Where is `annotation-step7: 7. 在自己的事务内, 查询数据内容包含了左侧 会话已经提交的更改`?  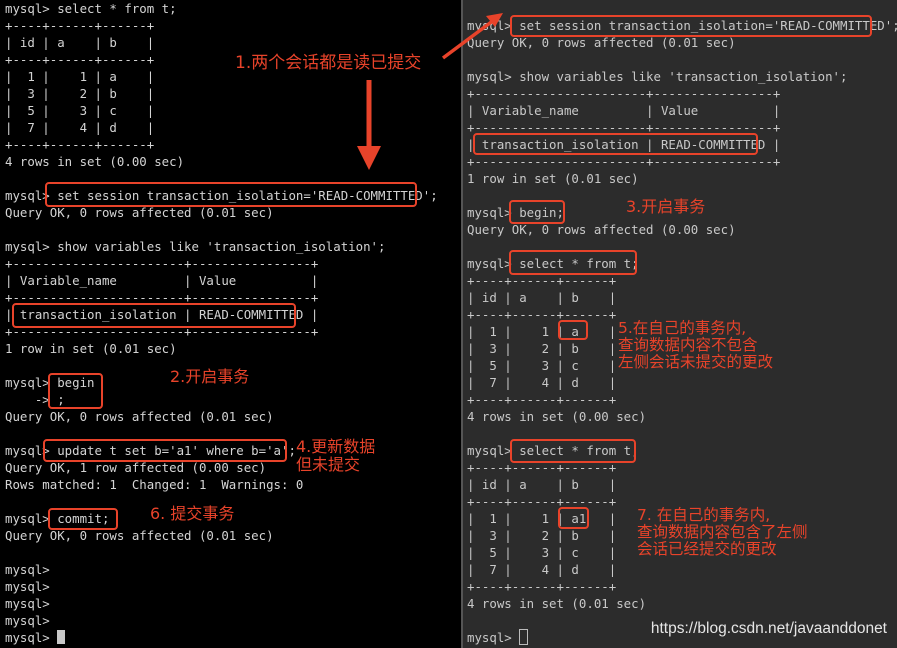 annotation-step7: 7. 在自己的事务内, 查询数据内容包含了左侧 会话已经提交的更改 is located at coordinates (722, 532).